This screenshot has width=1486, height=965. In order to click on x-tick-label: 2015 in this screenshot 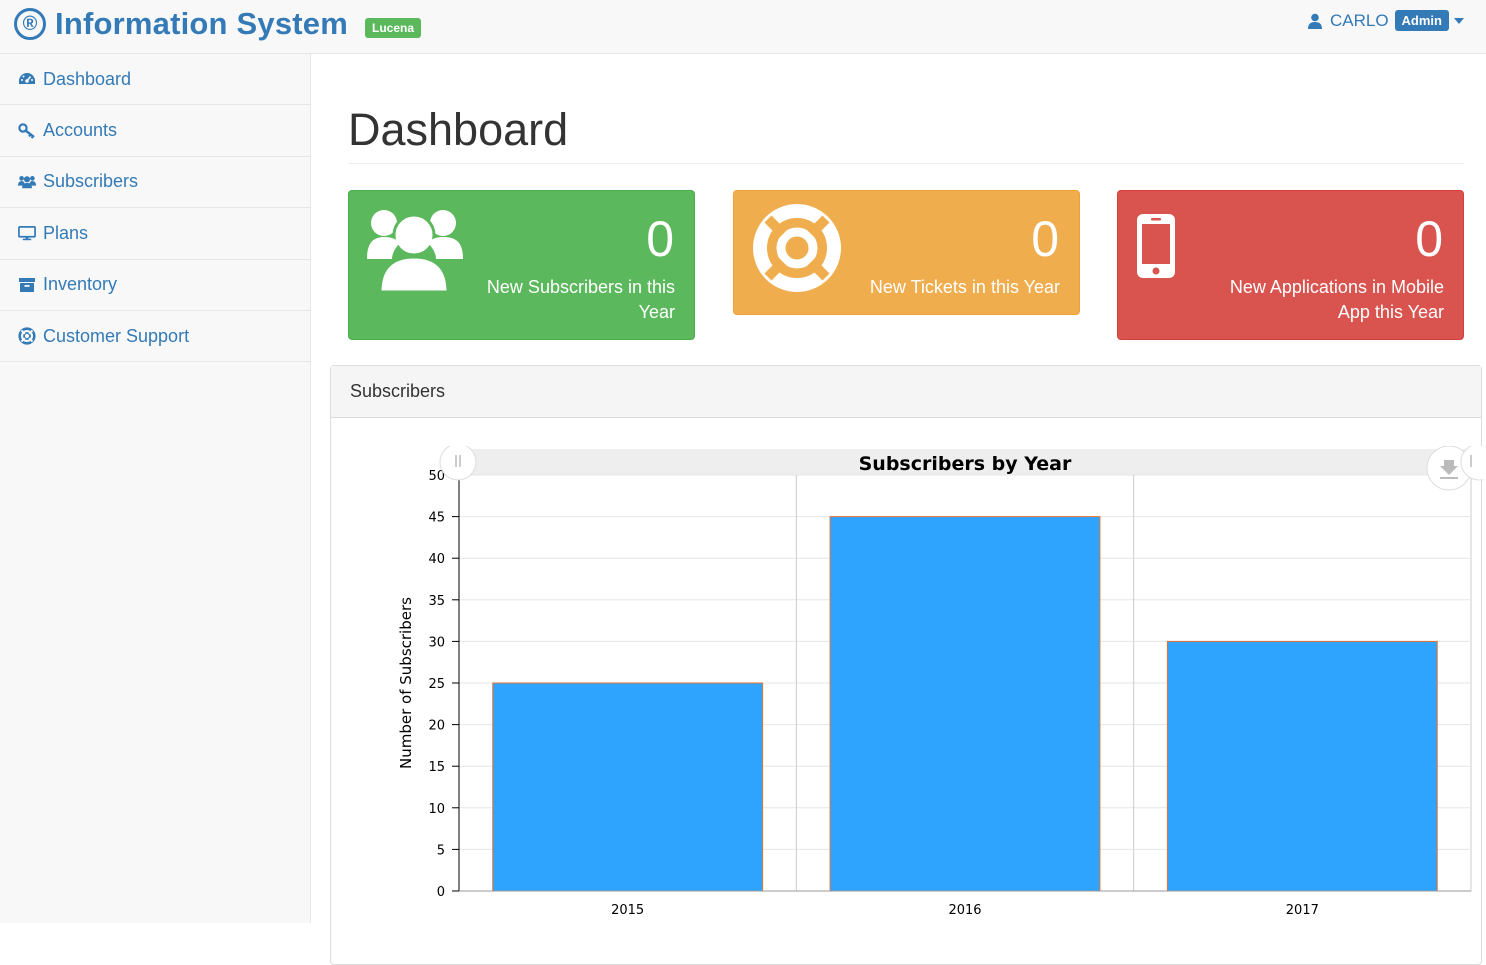, I will do `click(627, 909)`.